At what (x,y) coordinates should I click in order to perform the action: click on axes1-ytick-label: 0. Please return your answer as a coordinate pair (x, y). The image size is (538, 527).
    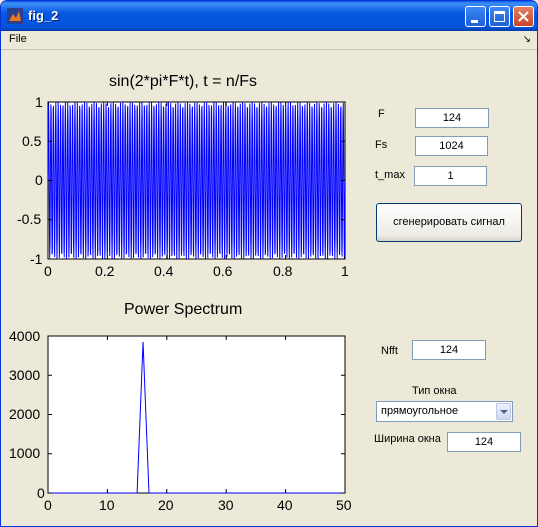
    Looking at the image, I should click on (39, 180).